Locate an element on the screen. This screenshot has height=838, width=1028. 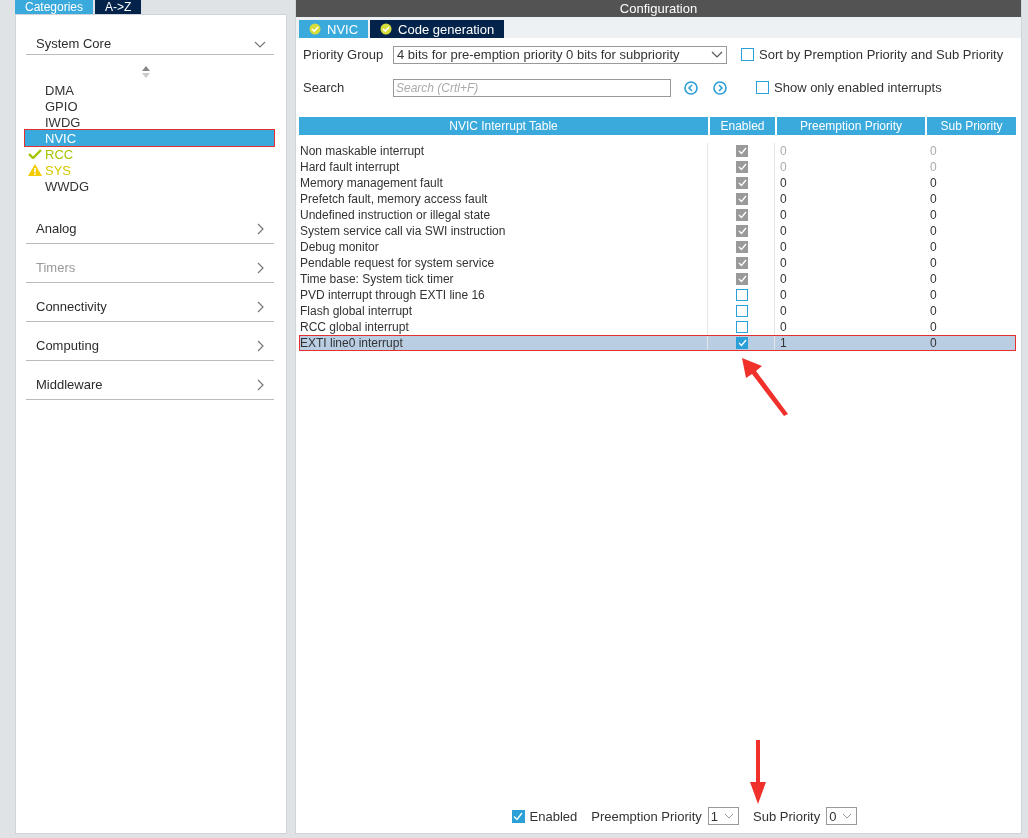
table-cell: Debug monitor is located at coordinates (503, 247).